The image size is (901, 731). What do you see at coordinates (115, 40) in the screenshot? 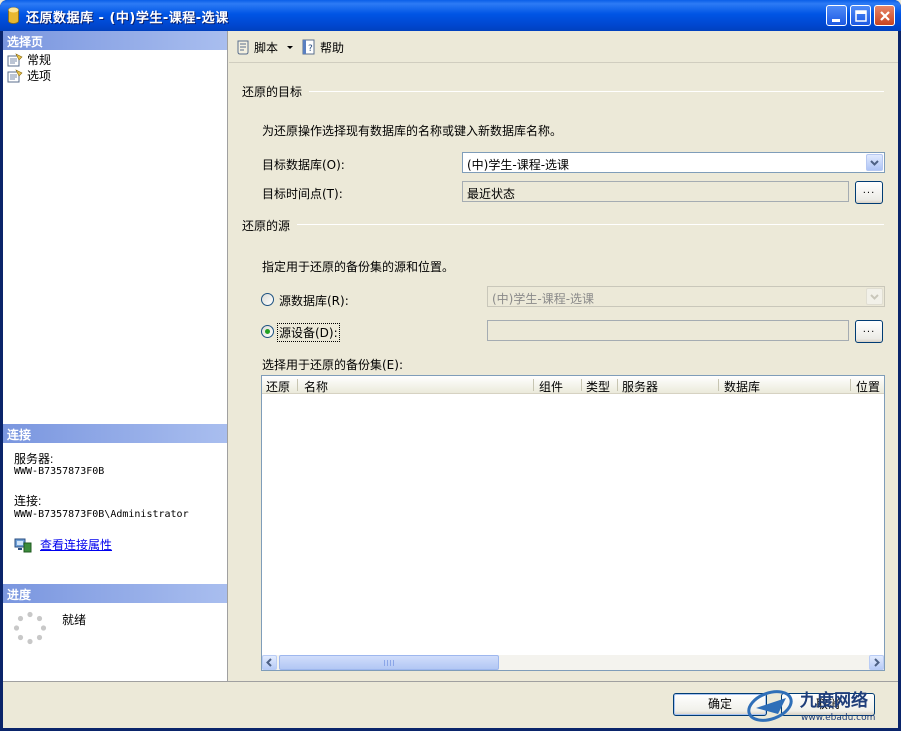
I see `select-page-header: 选择页` at bounding box center [115, 40].